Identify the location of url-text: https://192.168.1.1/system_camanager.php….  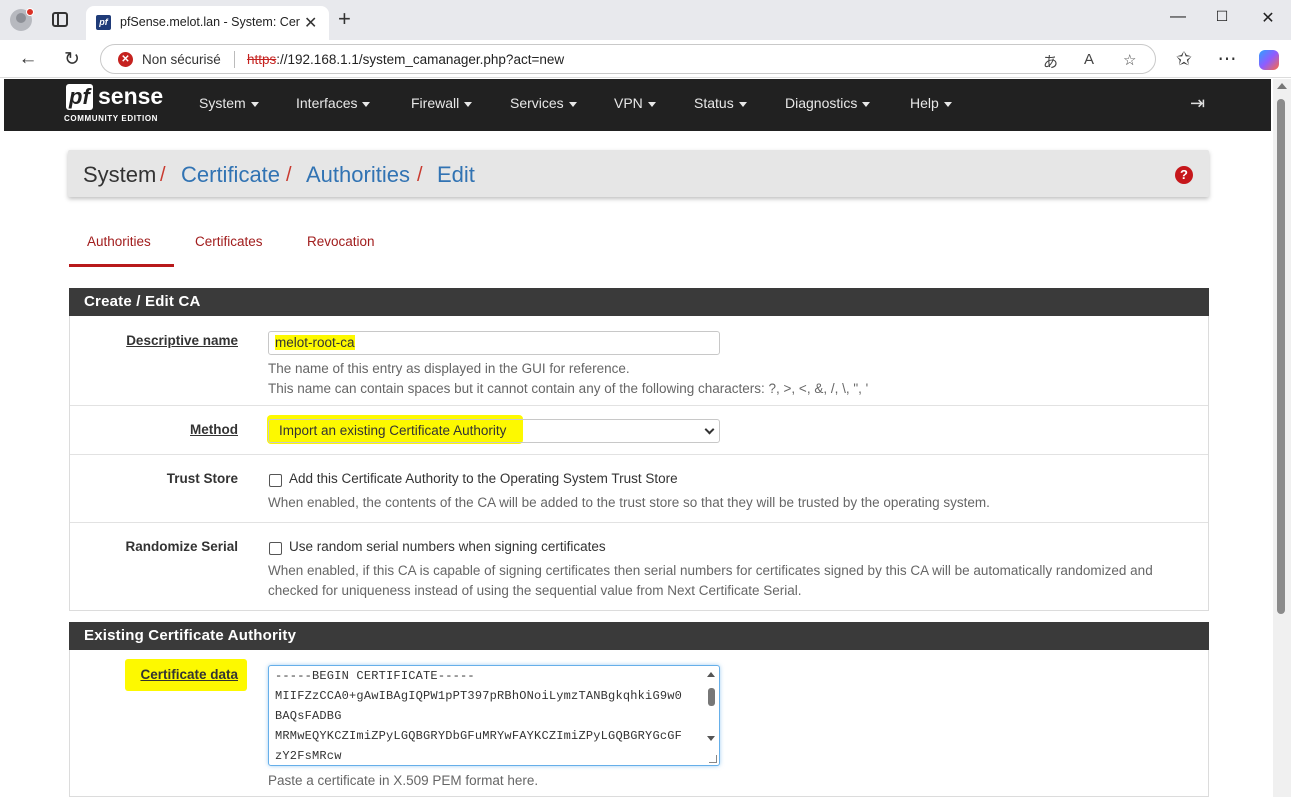
(405, 59).